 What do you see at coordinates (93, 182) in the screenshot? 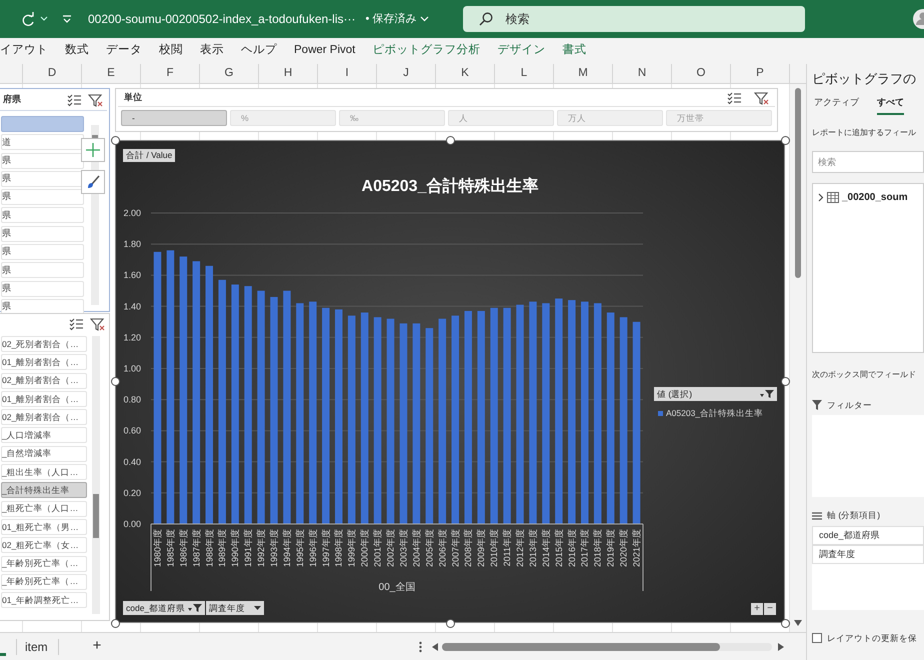
I see `style-button` at bounding box center [93, 182].